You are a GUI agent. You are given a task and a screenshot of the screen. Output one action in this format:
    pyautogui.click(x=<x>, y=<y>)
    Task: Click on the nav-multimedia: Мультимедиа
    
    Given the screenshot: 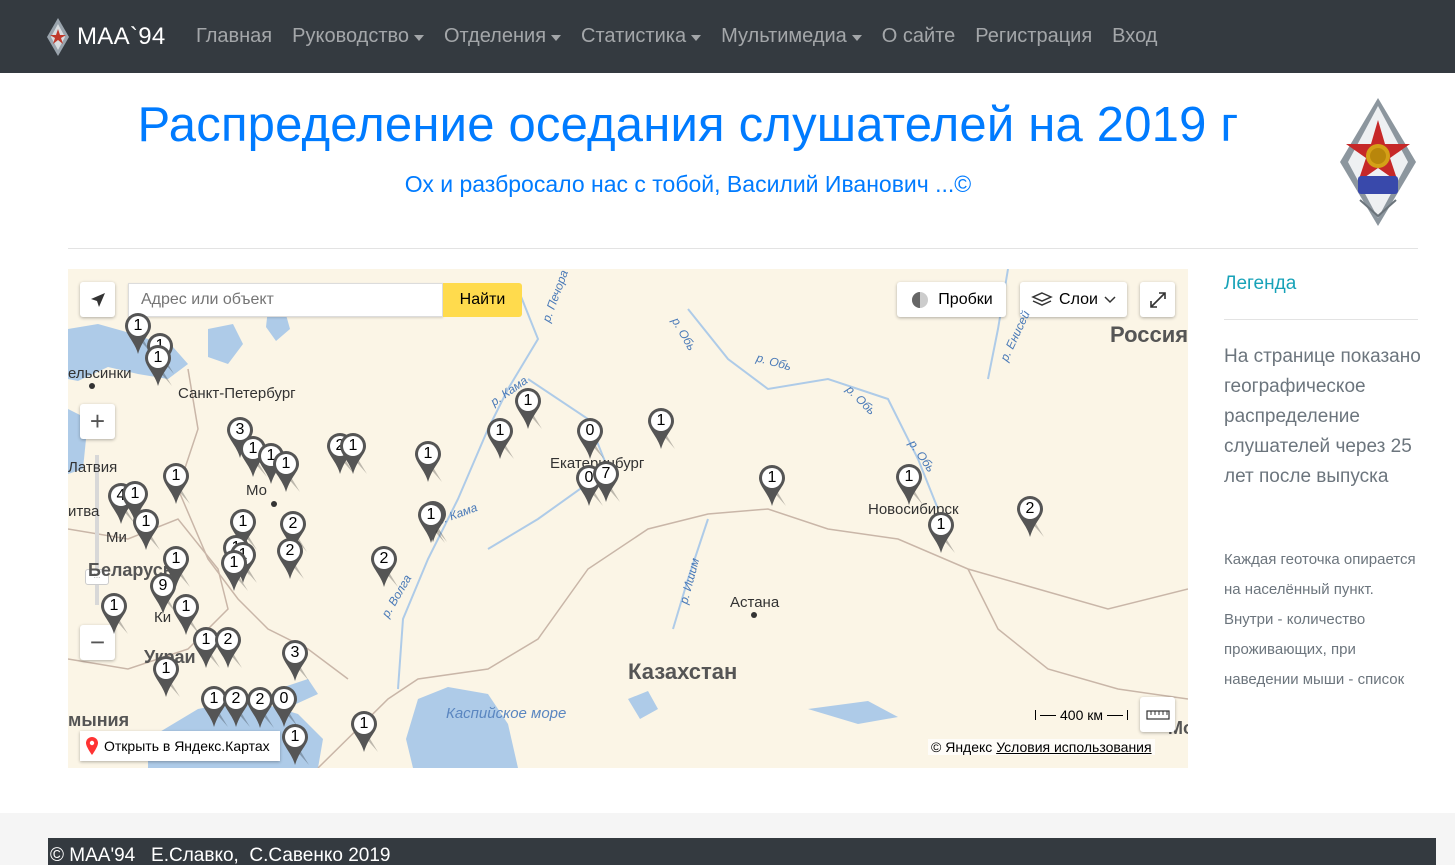 What is the action you would take?
    pyautogui.click(x=791, y=36)
    